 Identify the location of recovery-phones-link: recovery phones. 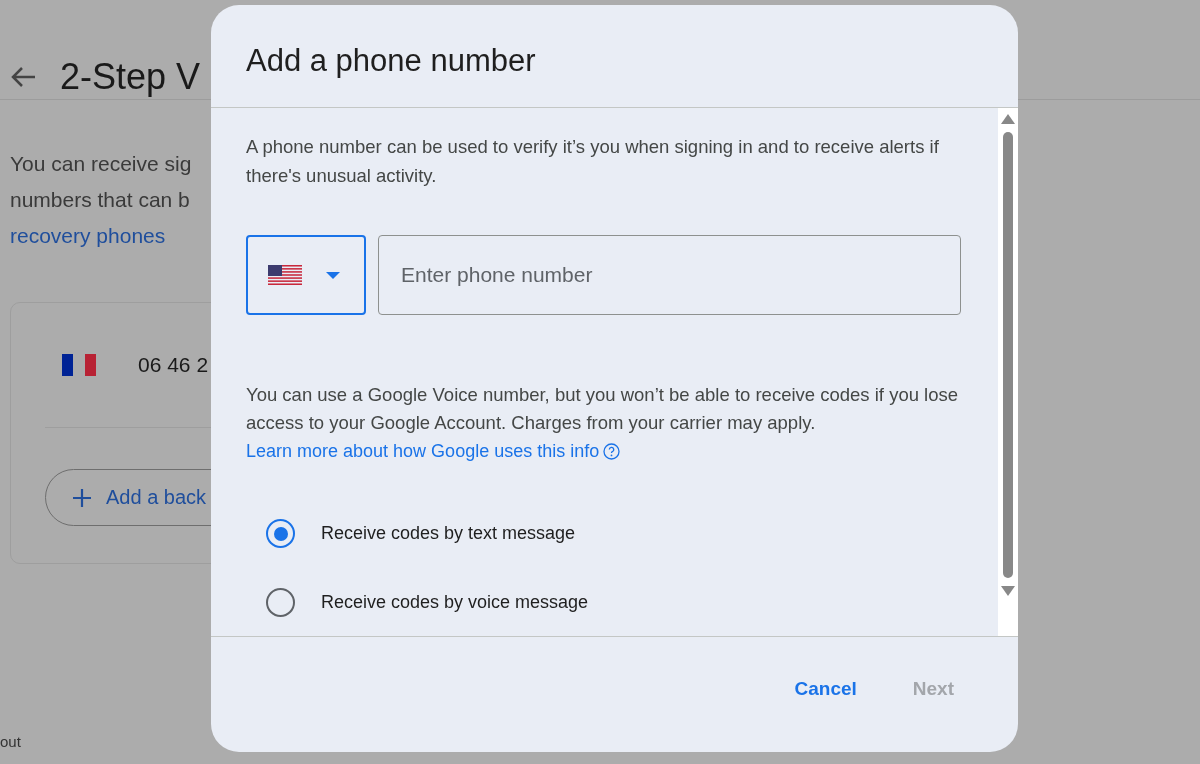
(88, 236).